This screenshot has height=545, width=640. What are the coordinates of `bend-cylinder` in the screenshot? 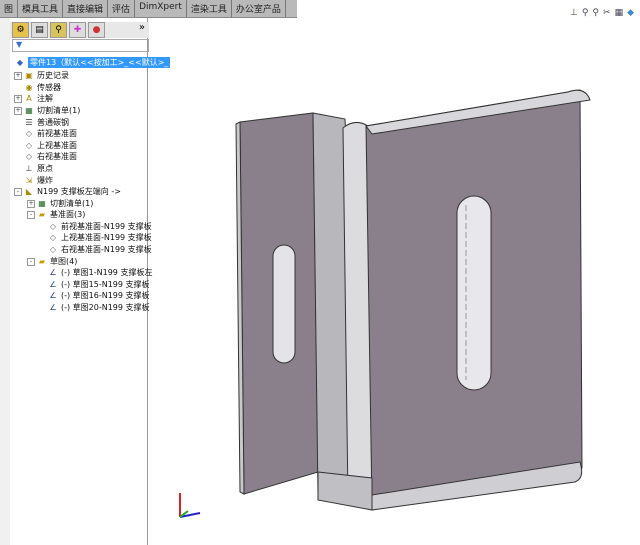 It's located at (357, 315).